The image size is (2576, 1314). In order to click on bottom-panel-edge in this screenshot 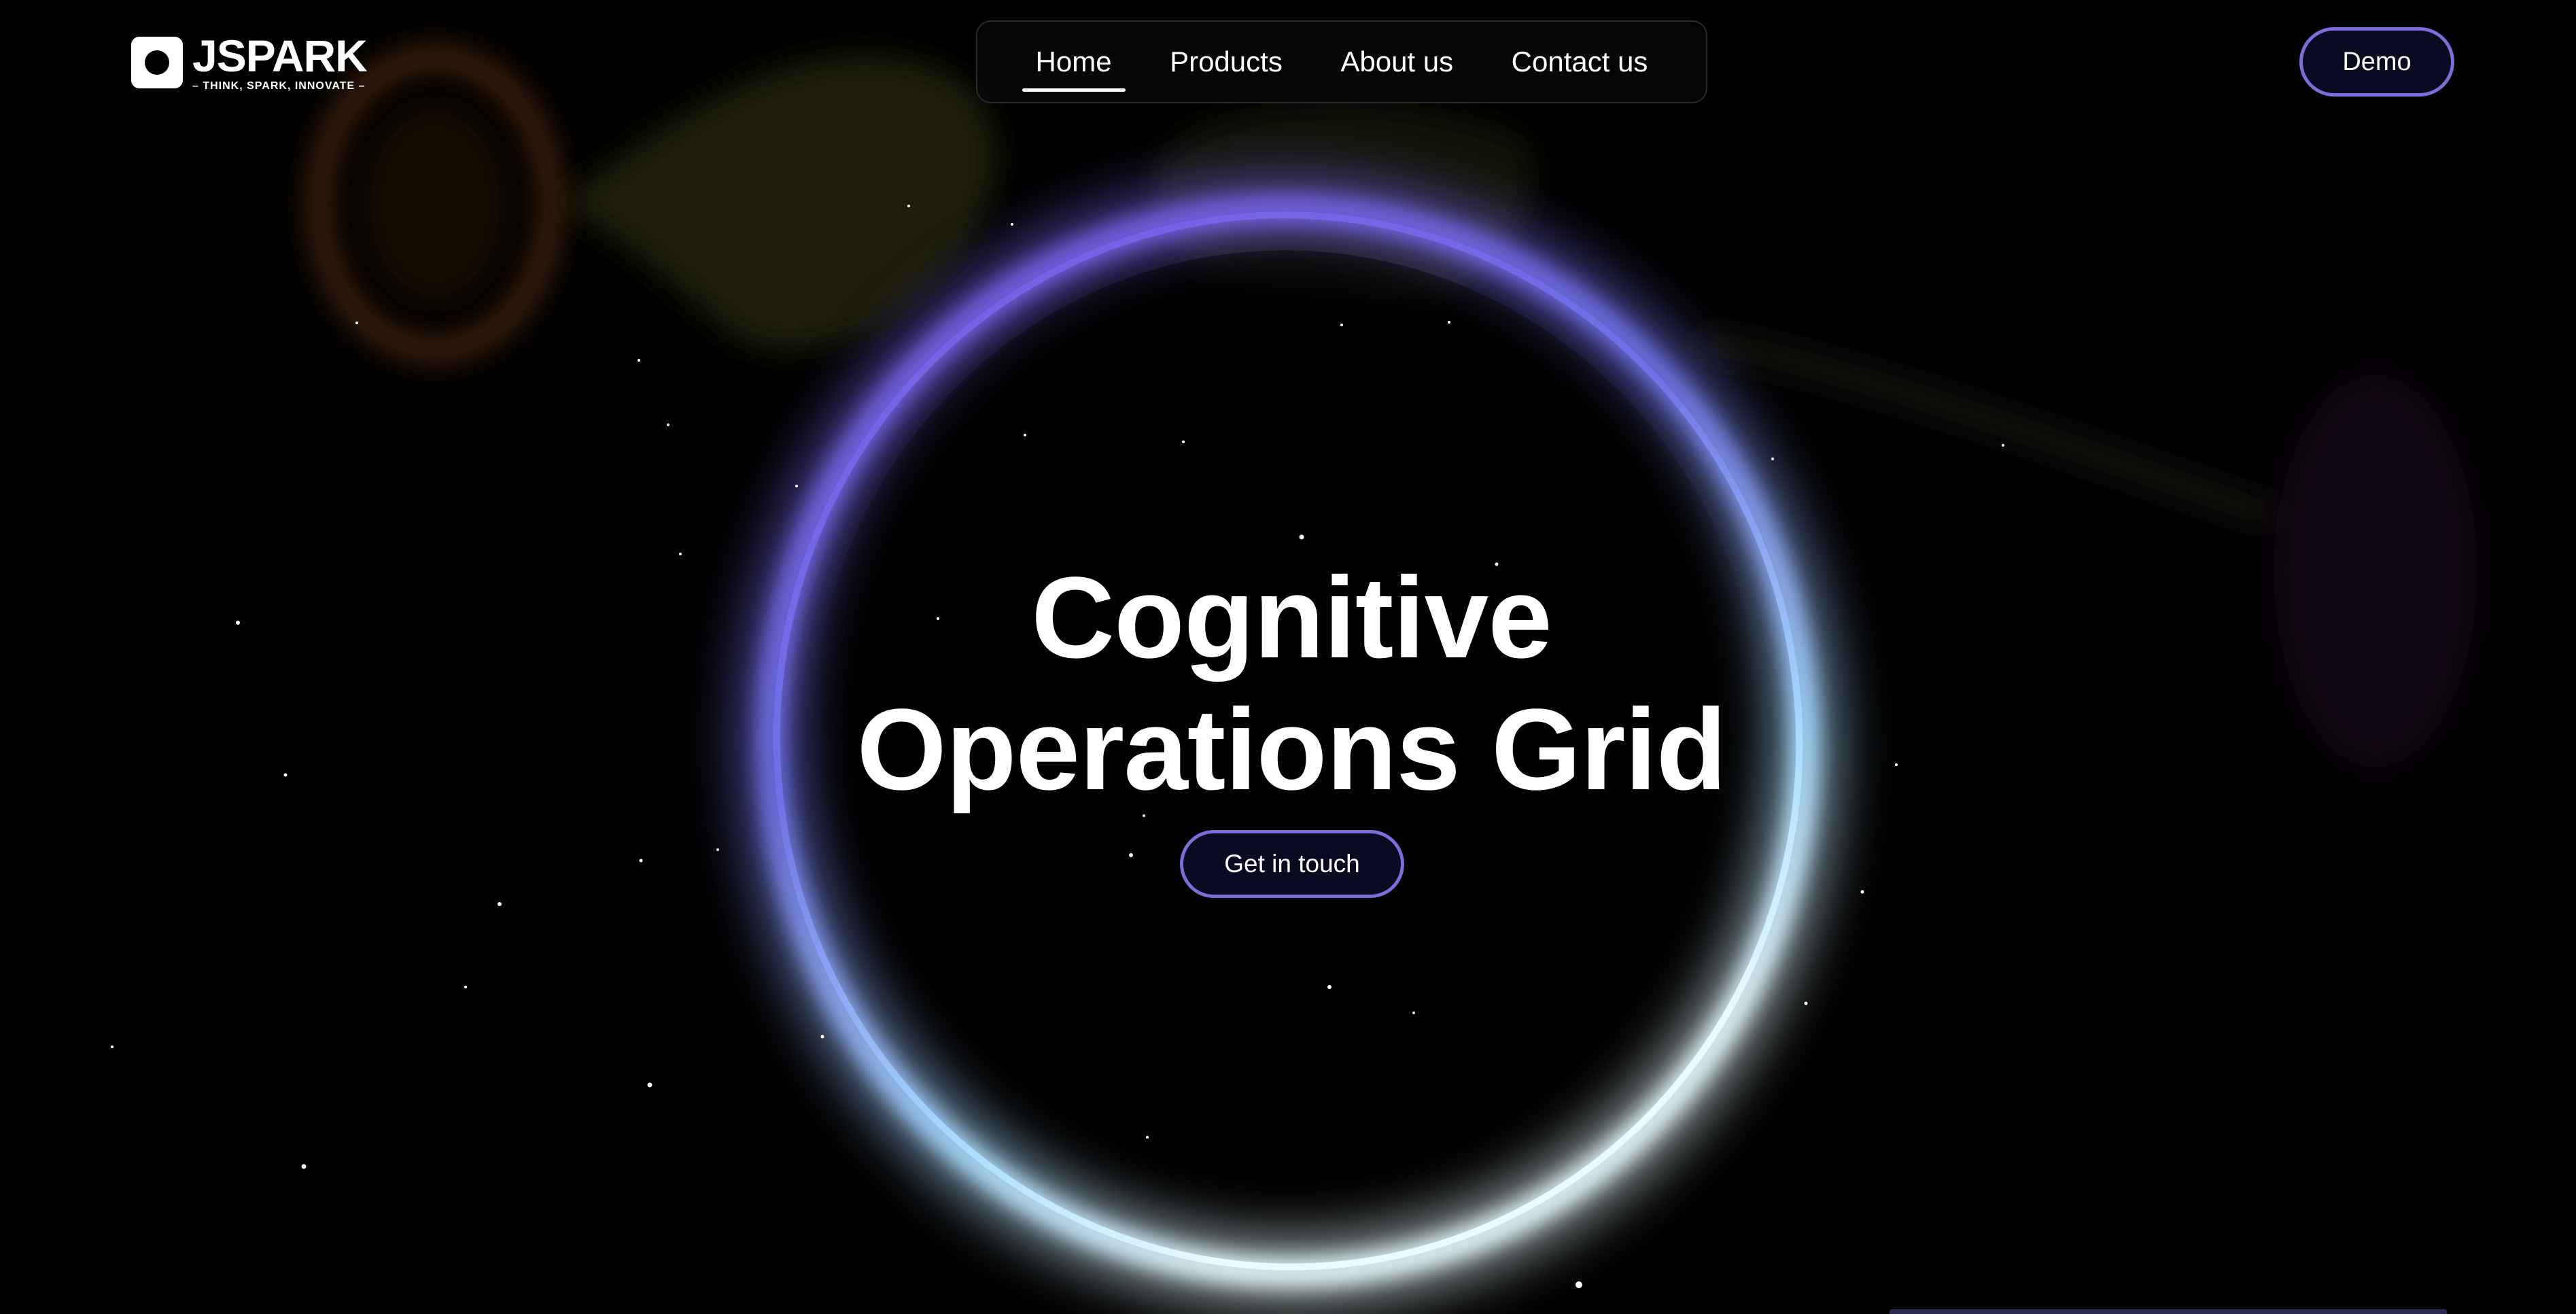, I will do `click(2168, 1311)`.